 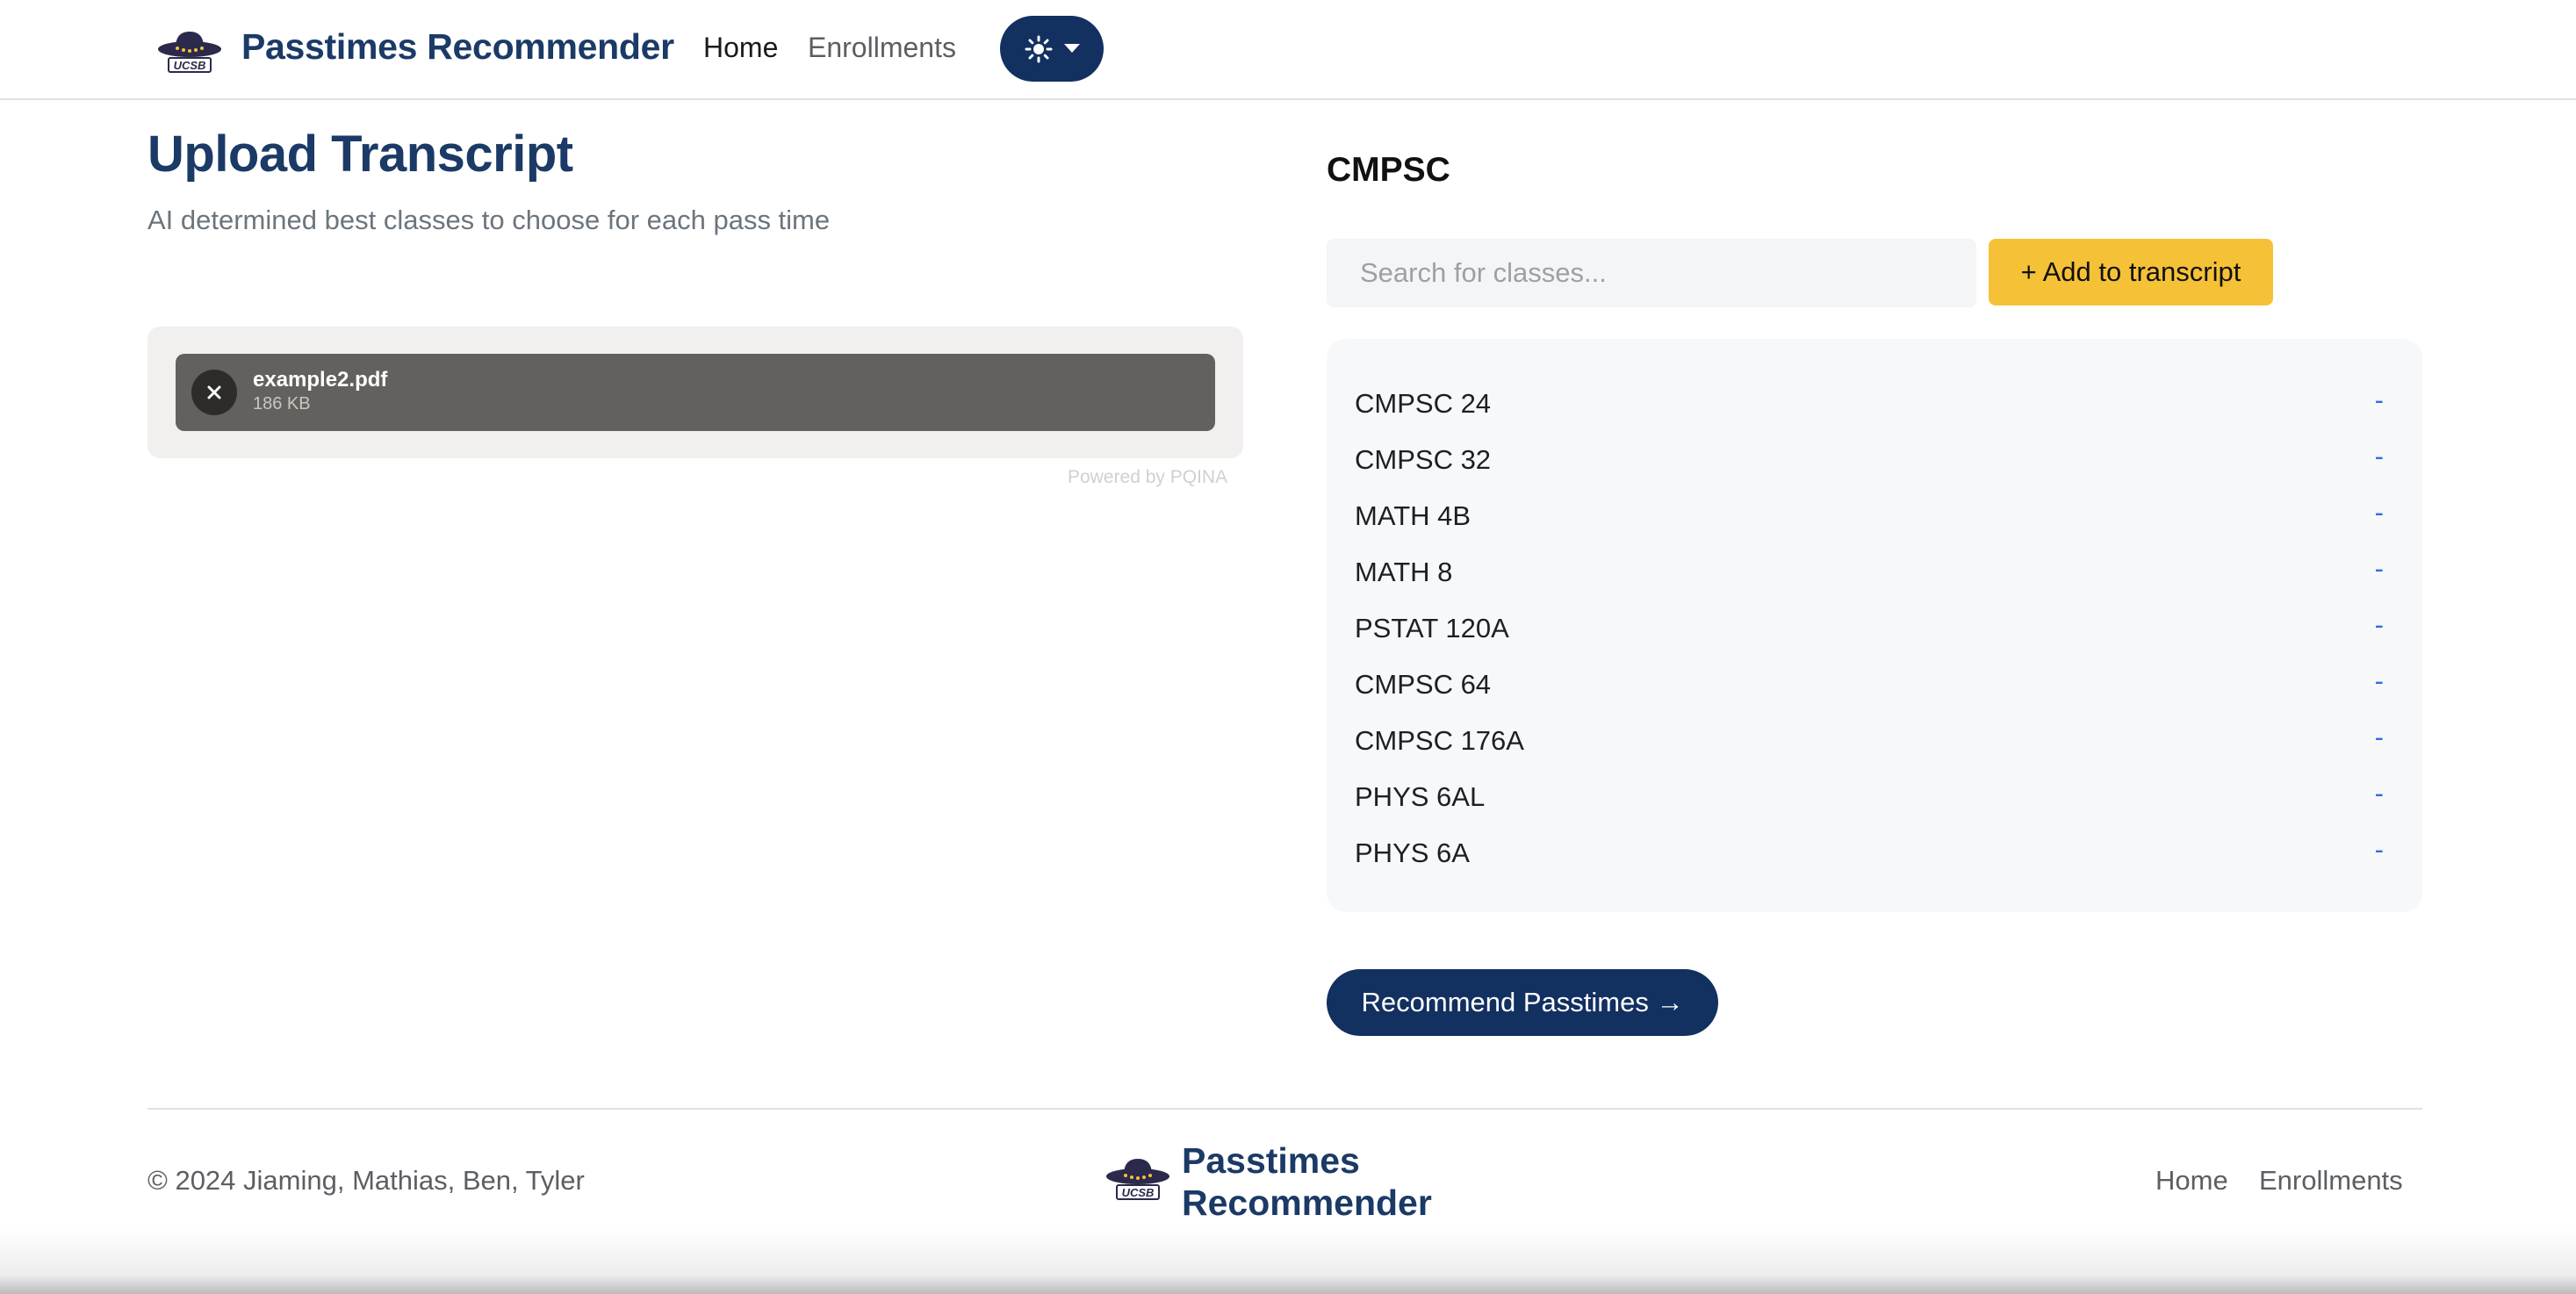 What do you see at coordinates (1877, 684) in the screenshot?
I see `list-item: CMPSC 64 -` at bounding box center [1877, 684].